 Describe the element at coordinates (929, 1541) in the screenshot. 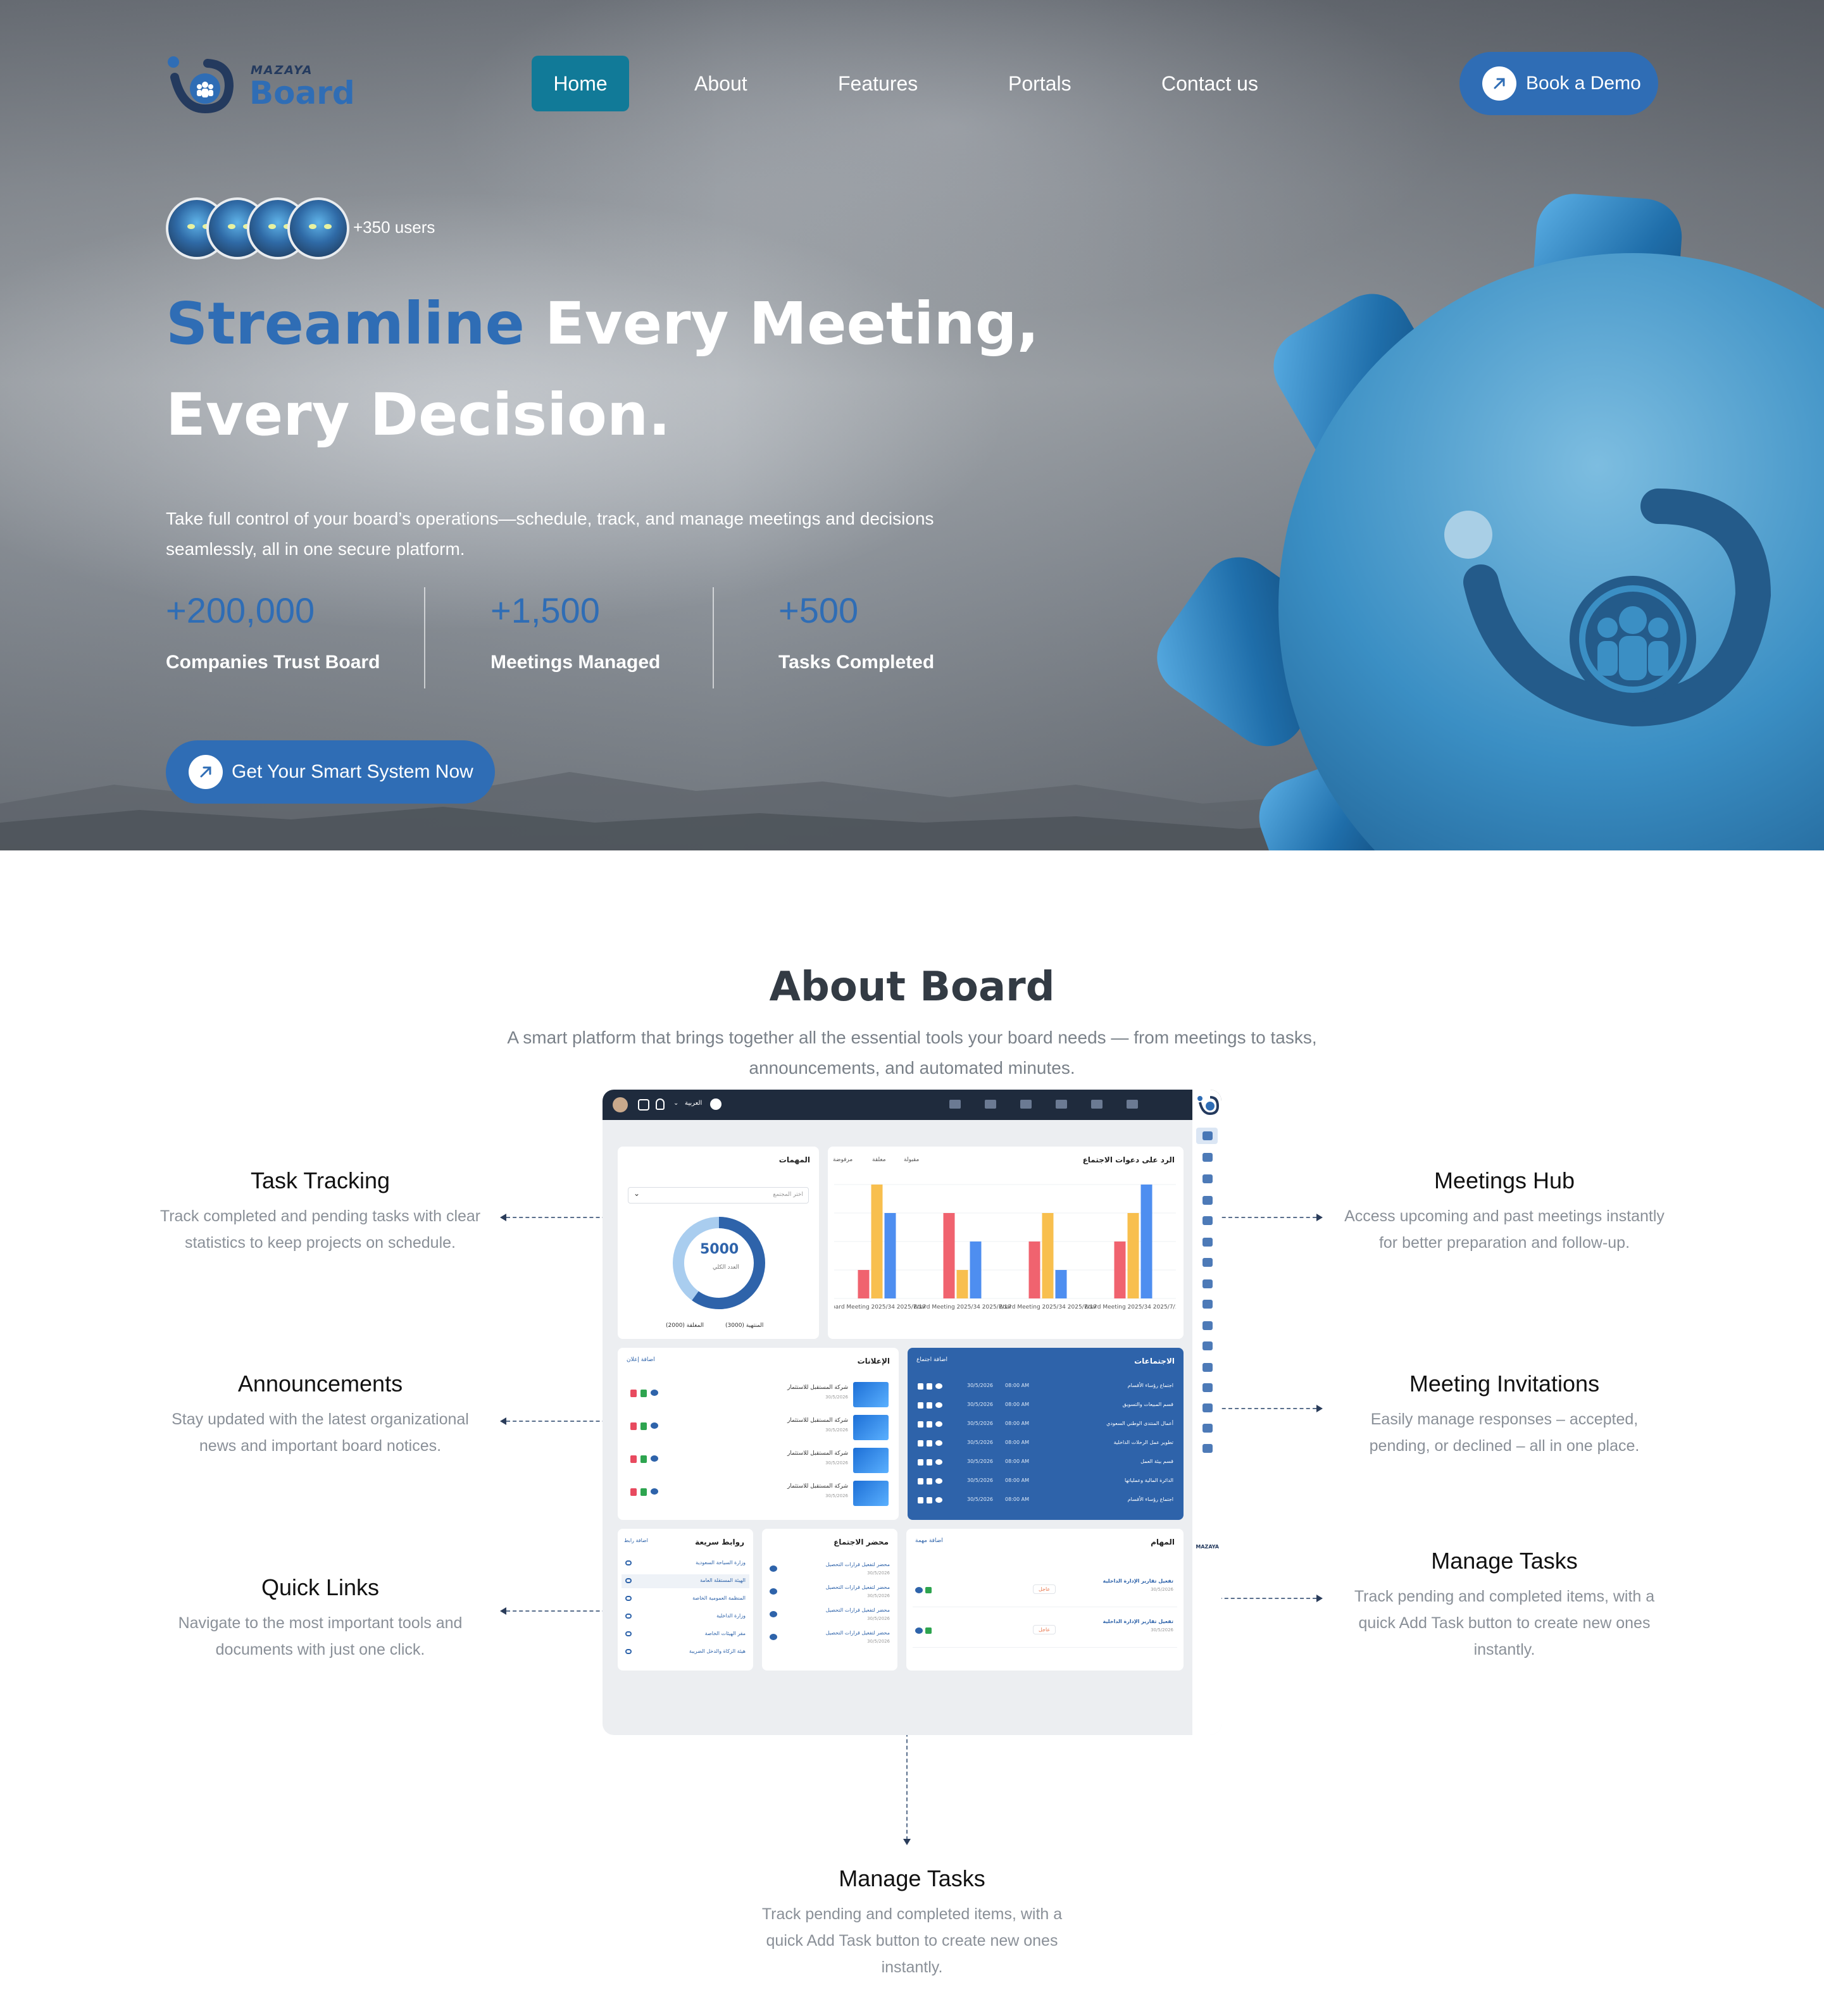

I see `add-task-button: اضافة مهمة` at that location.